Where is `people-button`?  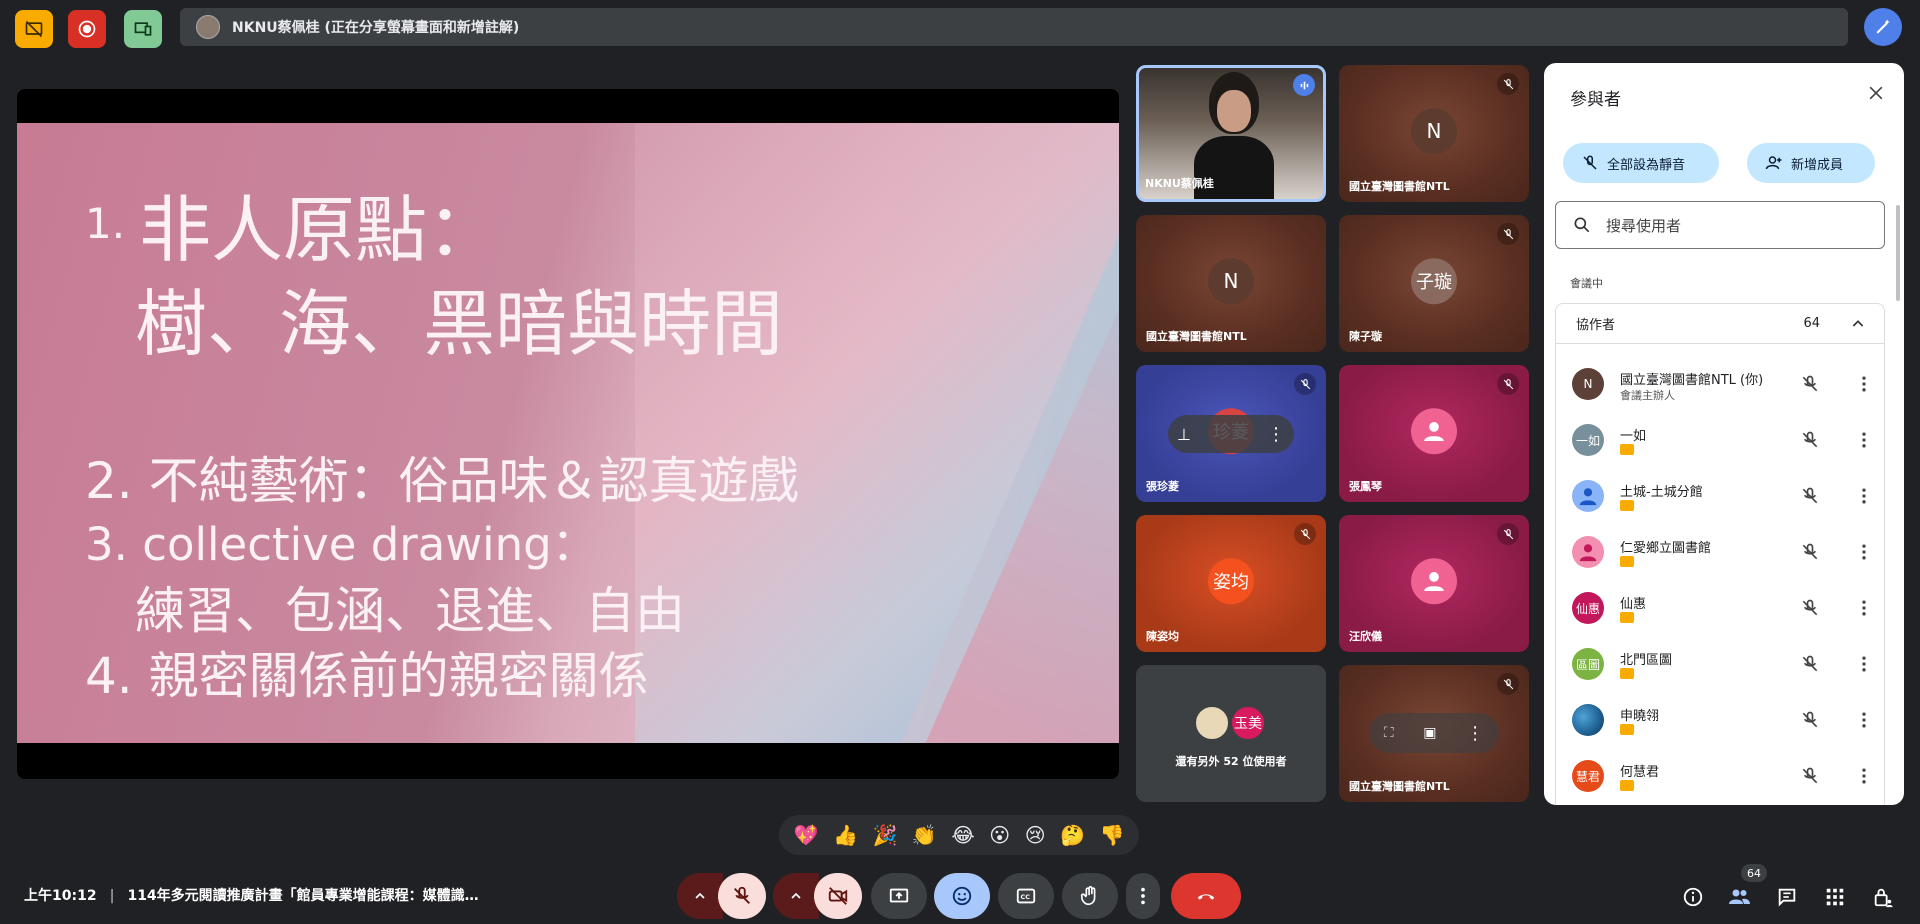
people-button is located at coordinates (1739, 897).